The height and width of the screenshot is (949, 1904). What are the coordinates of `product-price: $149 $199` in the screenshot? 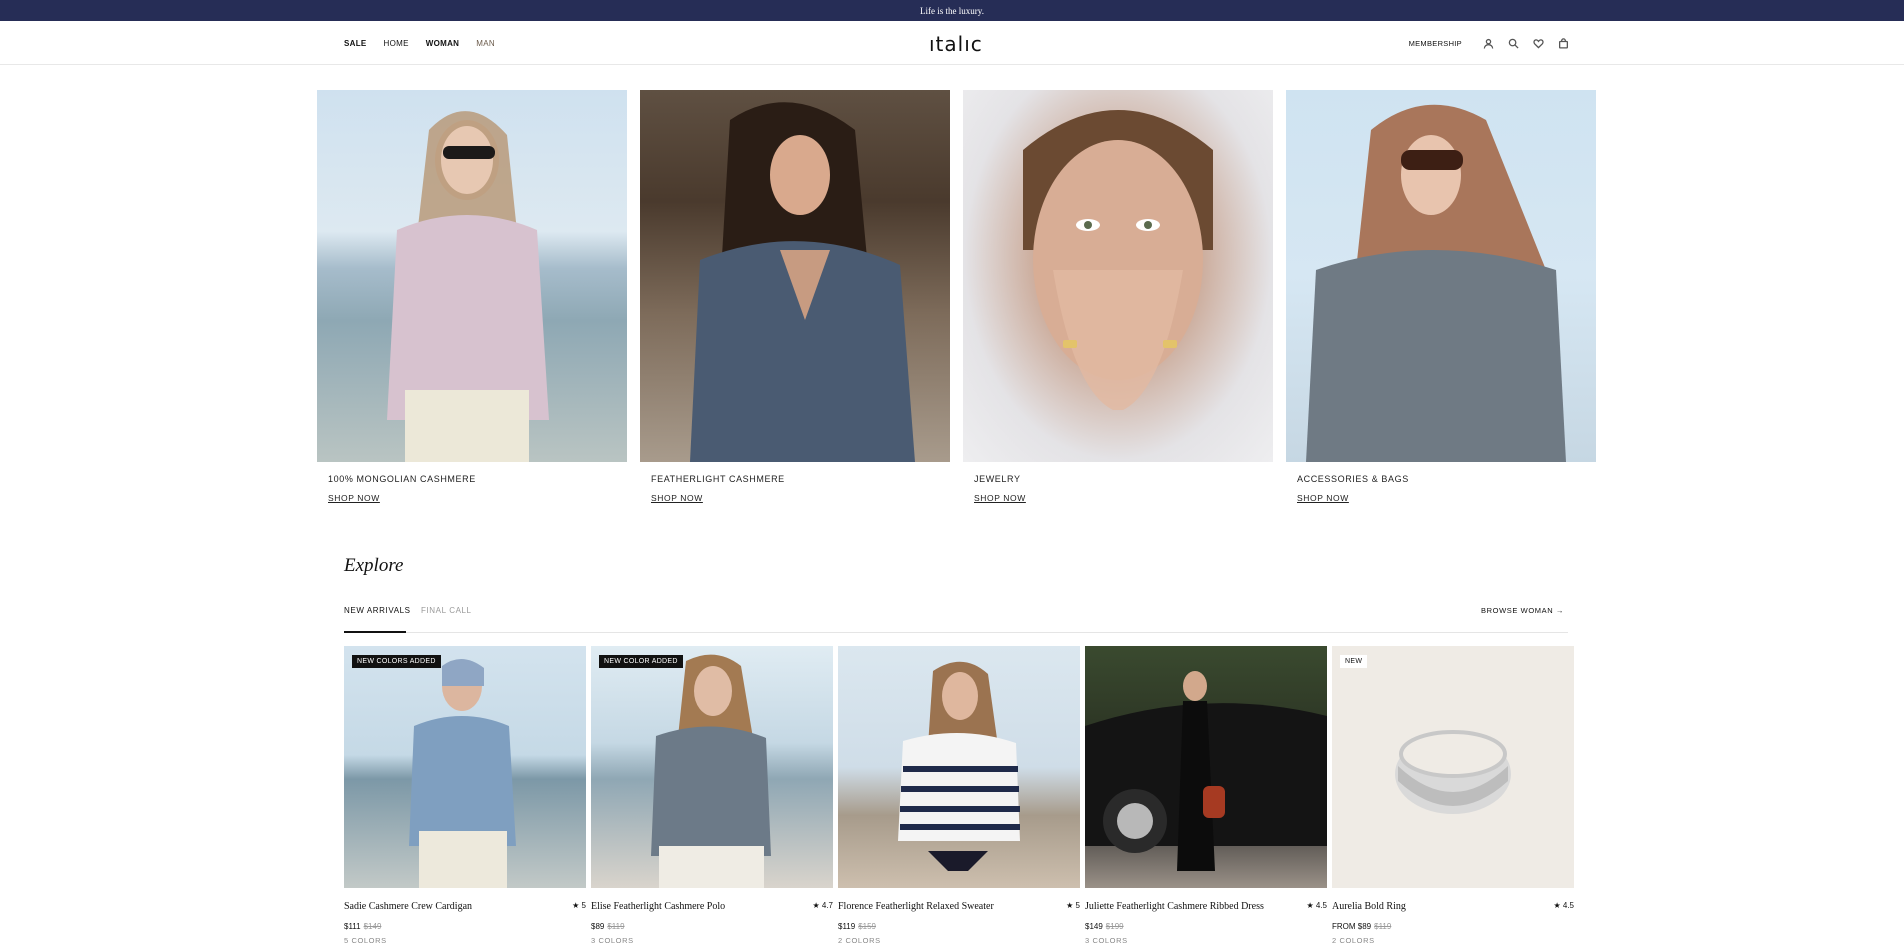 It's located at (1206, 926).